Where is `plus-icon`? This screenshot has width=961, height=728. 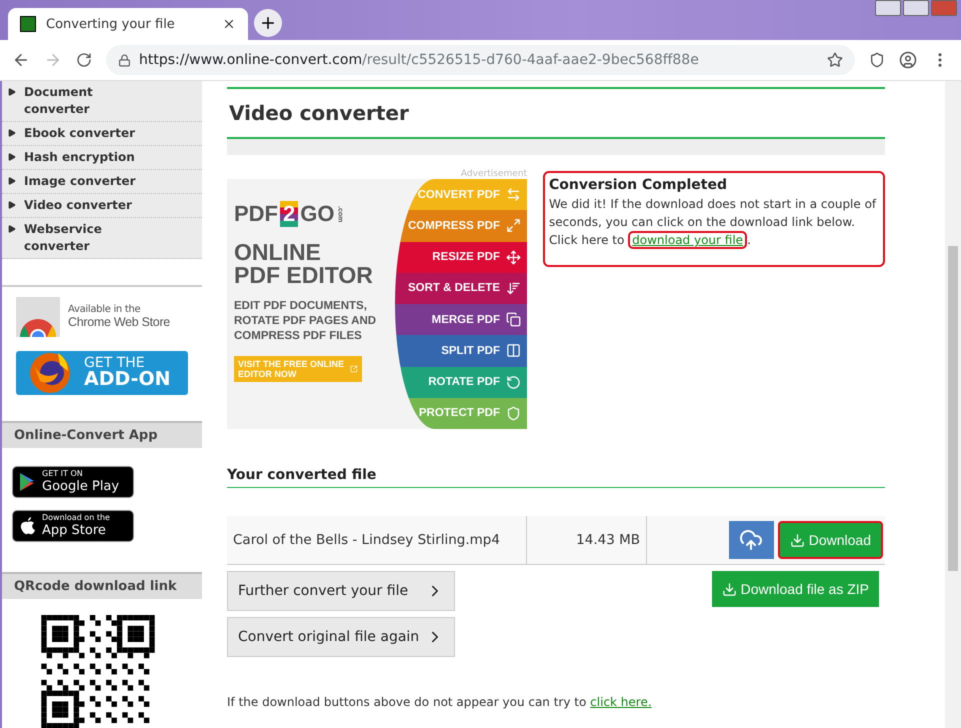
plus-icon is located at coordinates (268, 23).